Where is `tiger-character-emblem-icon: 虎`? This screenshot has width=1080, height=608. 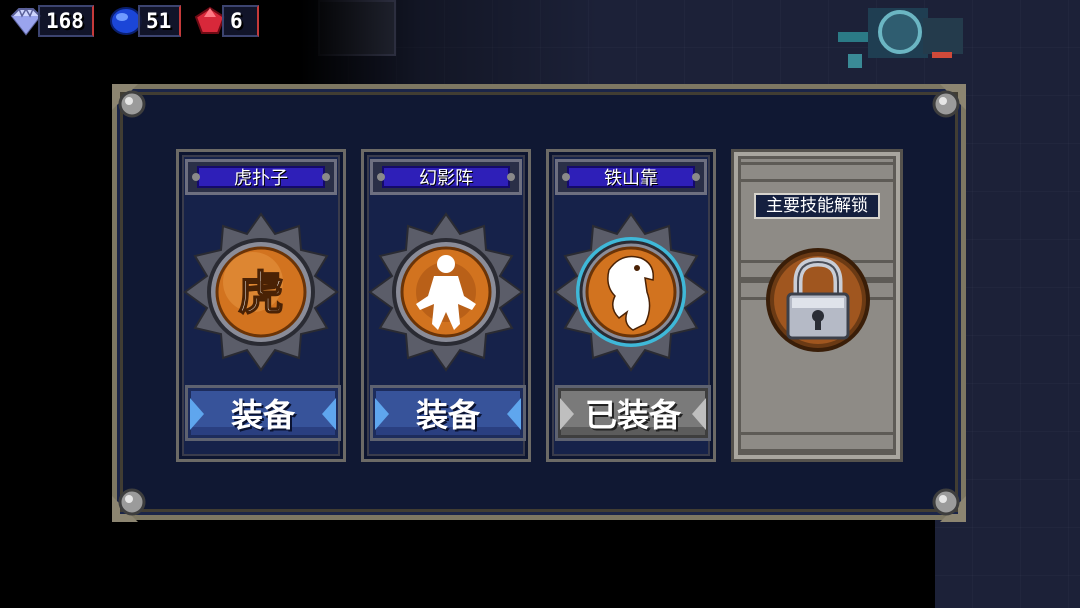 tiger-character-emblem-icon: 虎 is located at coordinates (261, 292).